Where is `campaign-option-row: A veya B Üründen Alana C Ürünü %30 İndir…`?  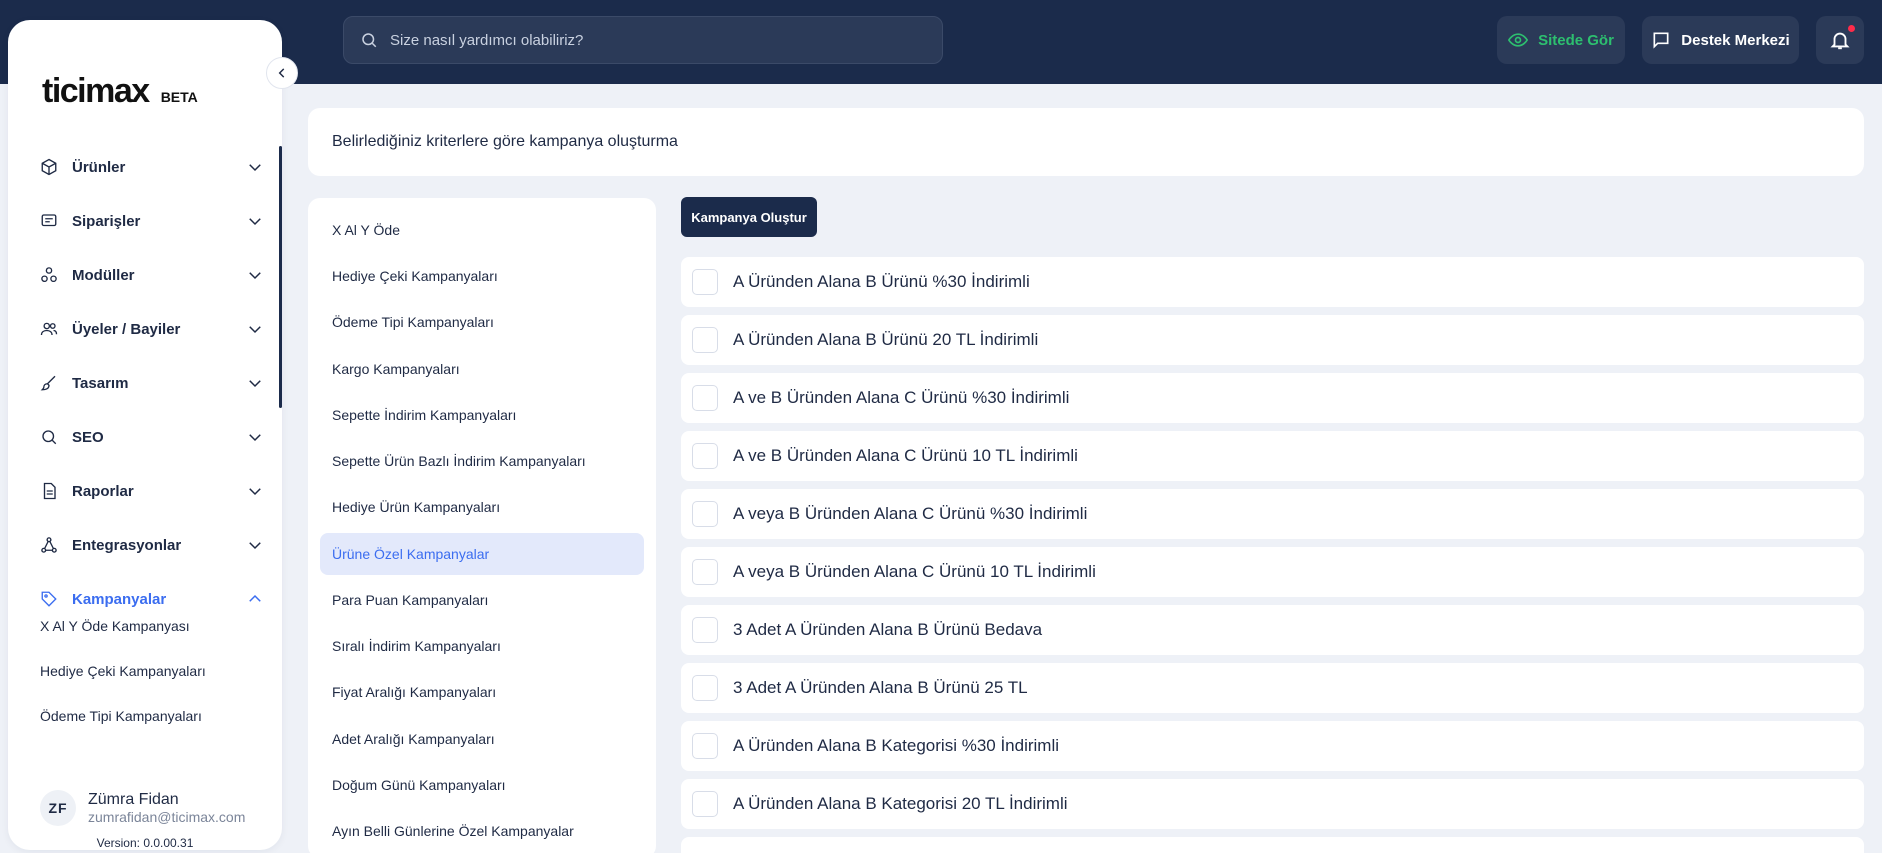
campaign-option-row: A veya B Üründen Alana C Ürünü %30 İndir… is located at coordinates (1272, 514).